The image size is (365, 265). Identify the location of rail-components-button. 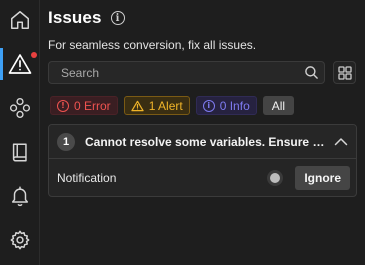
(20, 108).